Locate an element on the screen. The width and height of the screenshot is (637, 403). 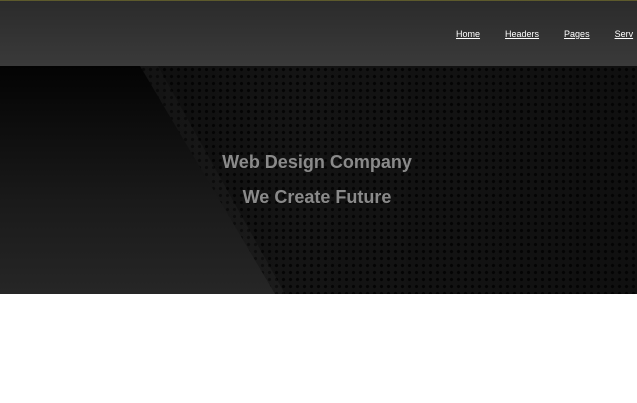
nav-link-home: Home is located at coordinates (468, 34).